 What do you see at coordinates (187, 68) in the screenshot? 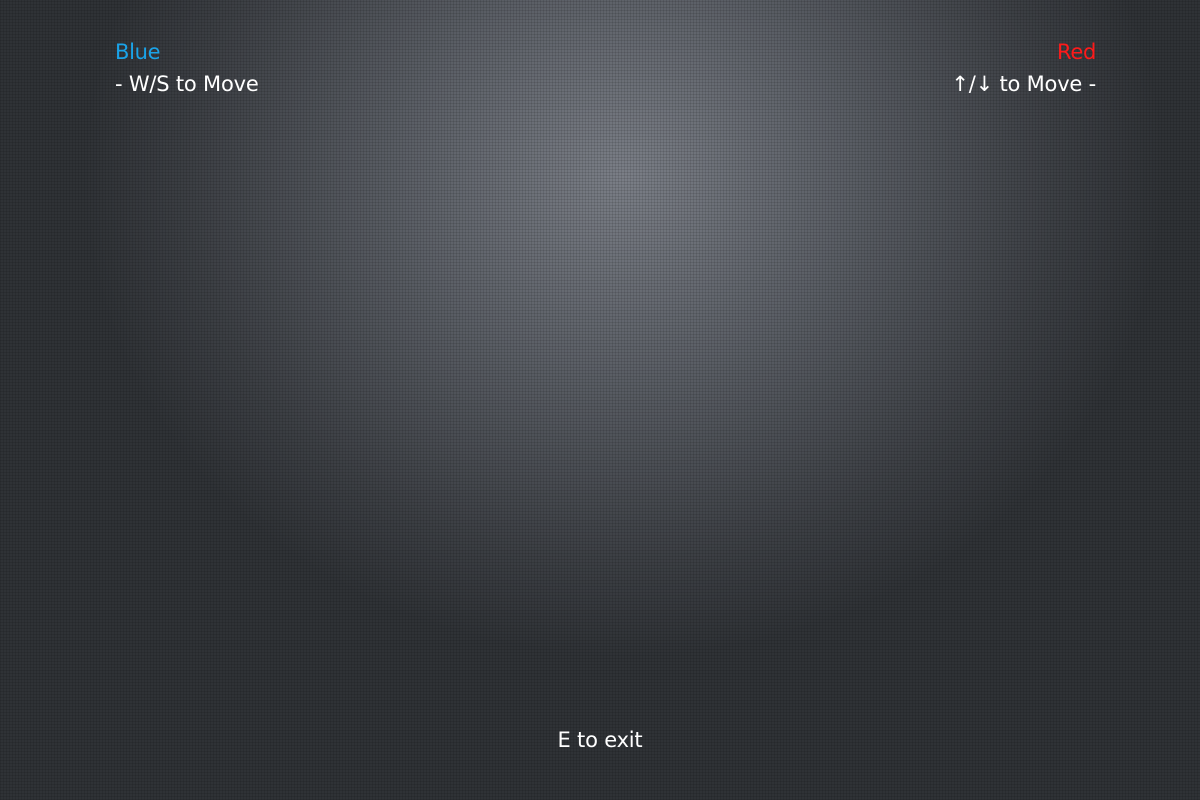
I see `blue-player-panel: Blue - W/S to Move` at bounding box center [187, 68].